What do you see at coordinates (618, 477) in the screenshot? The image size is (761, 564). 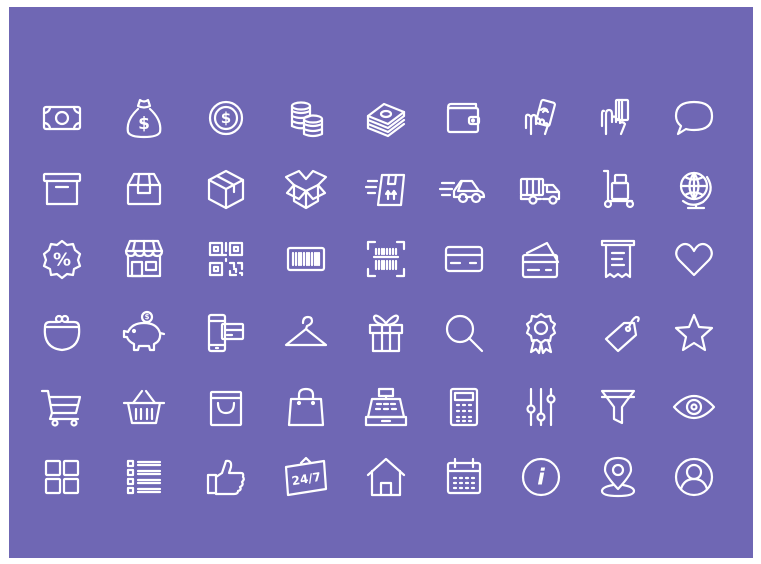 I see `location-pin-icon` at bounding box center [618, 477].